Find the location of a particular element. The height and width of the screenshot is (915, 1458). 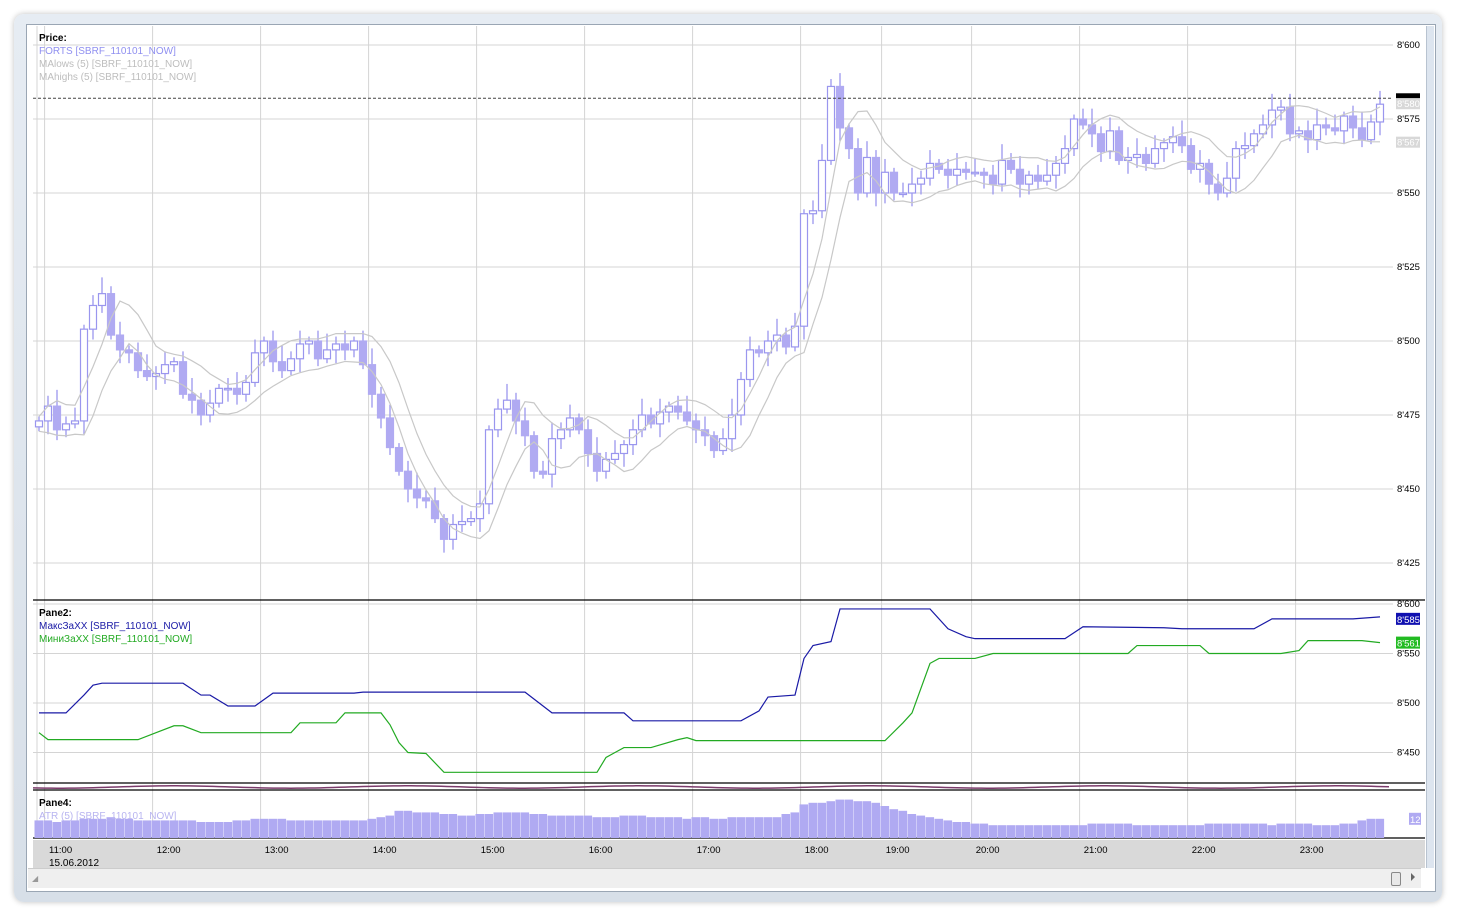

time-axis-label: 13:00 is located at coordinates (277, 850).